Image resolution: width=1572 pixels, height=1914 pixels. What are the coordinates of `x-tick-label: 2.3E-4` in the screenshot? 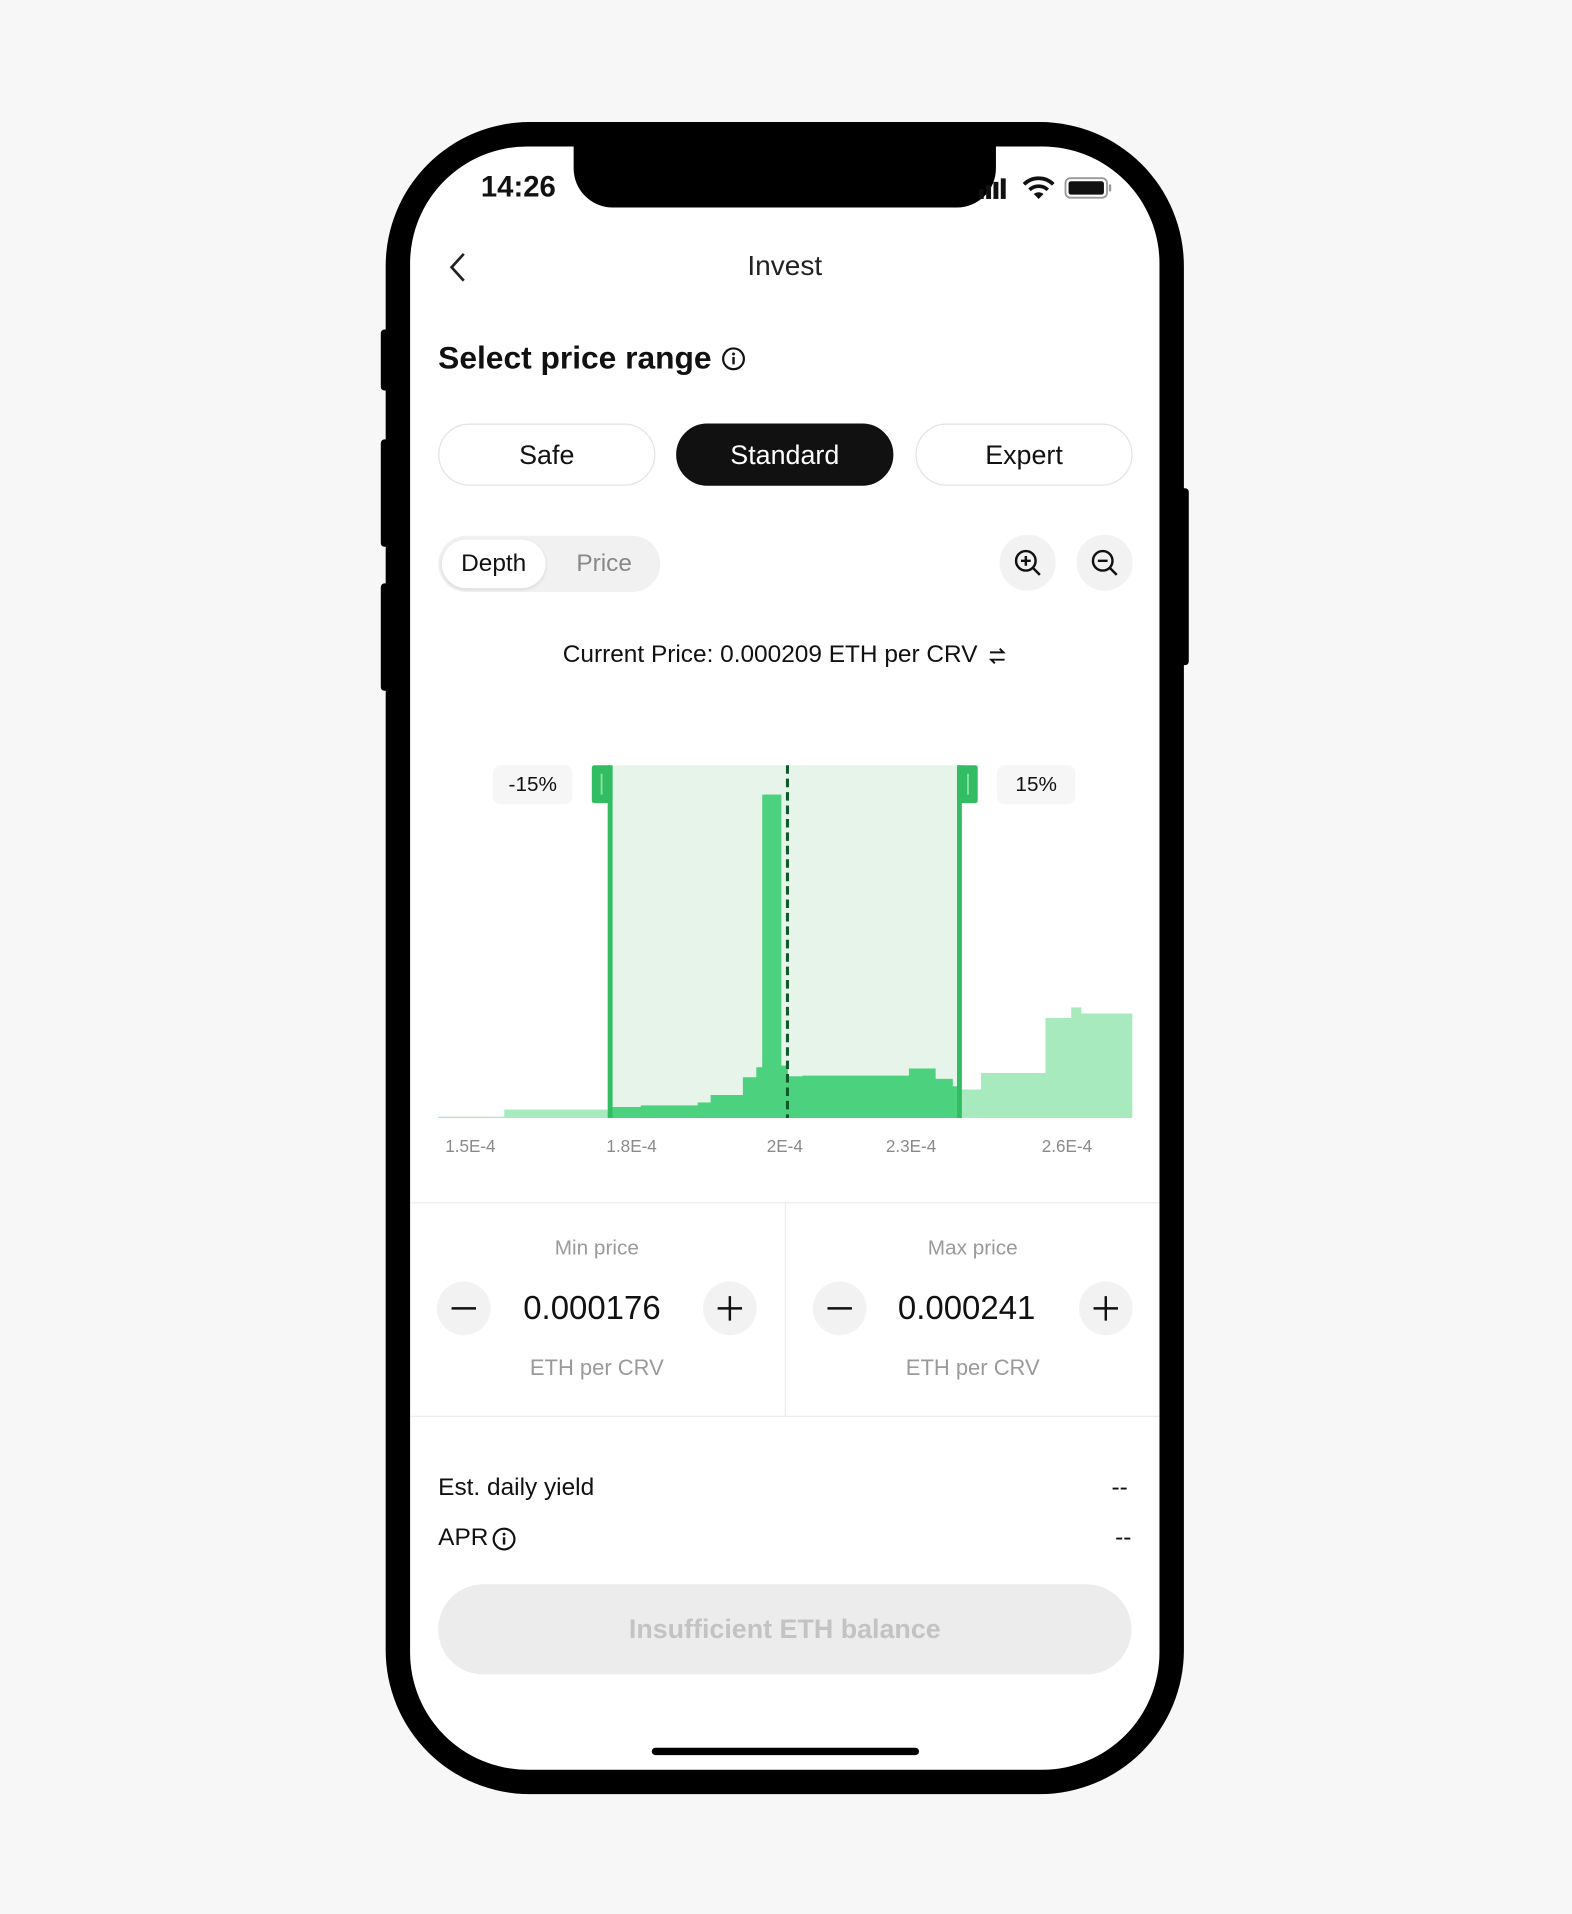 It's located at (911, 1146).